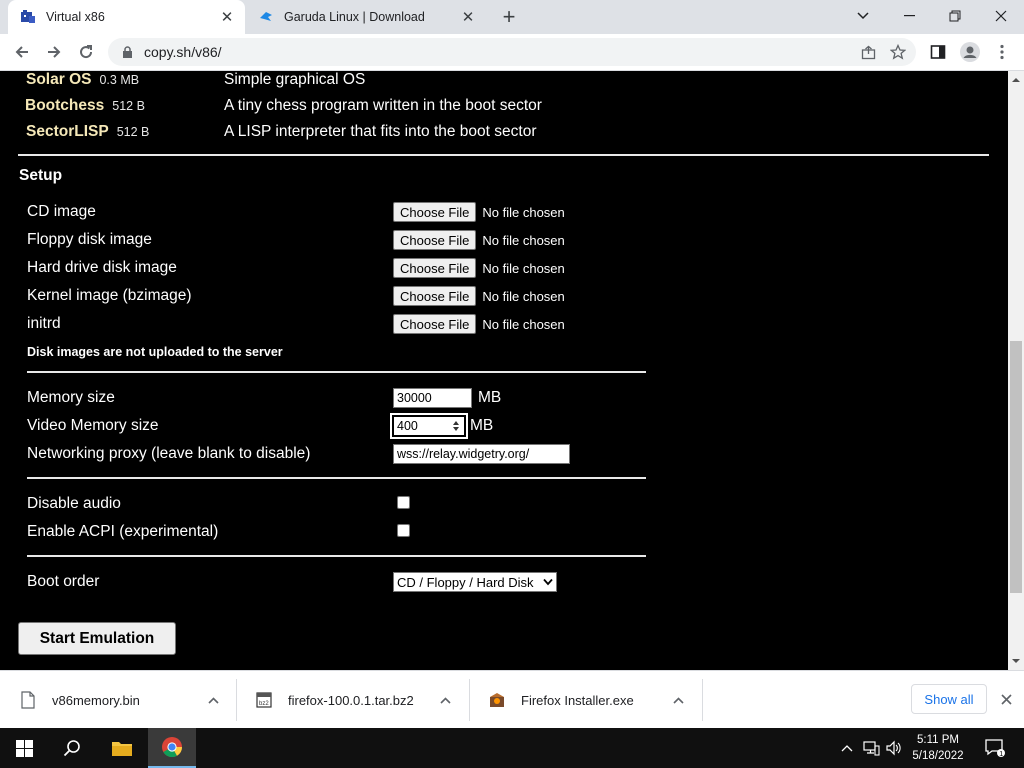 Image resolution: width=1024 pixels, height=768 pixels. What do you see at coordinates (479, 212) in the screenshot?
I see `cd-image-file-input: Choose File No file chosen` at bounding box center [479, 212].